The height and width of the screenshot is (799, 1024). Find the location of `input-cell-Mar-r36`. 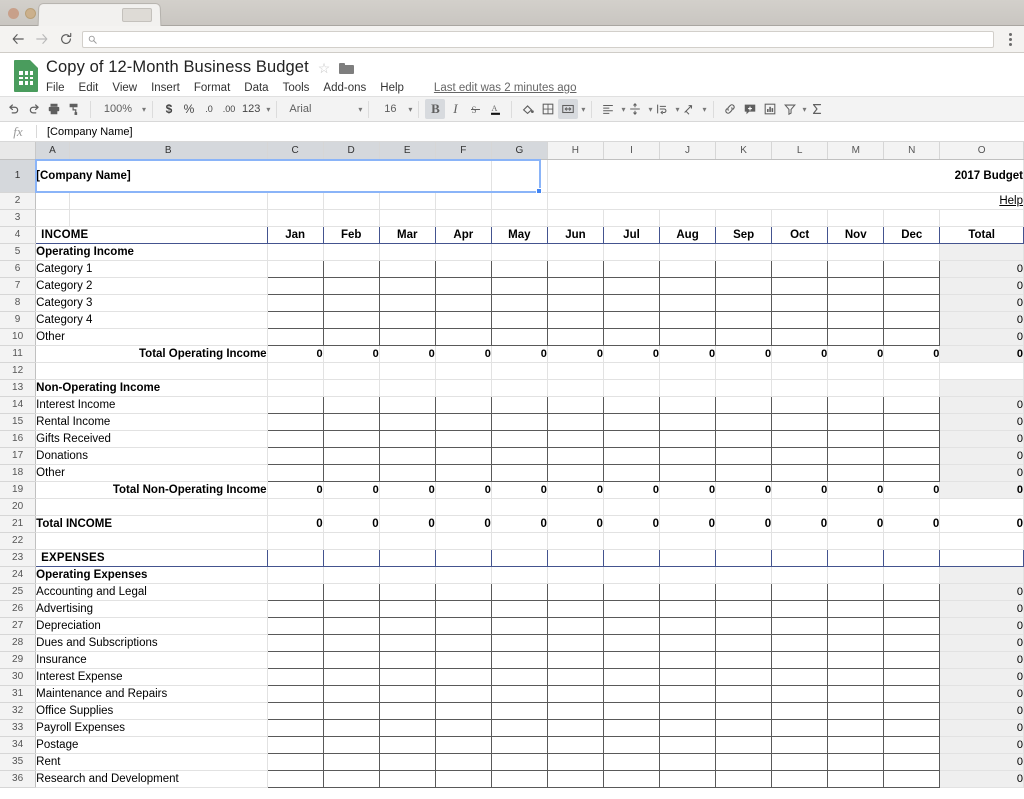

input-cell-Mar-r36 is located at coordinates (407, 778).